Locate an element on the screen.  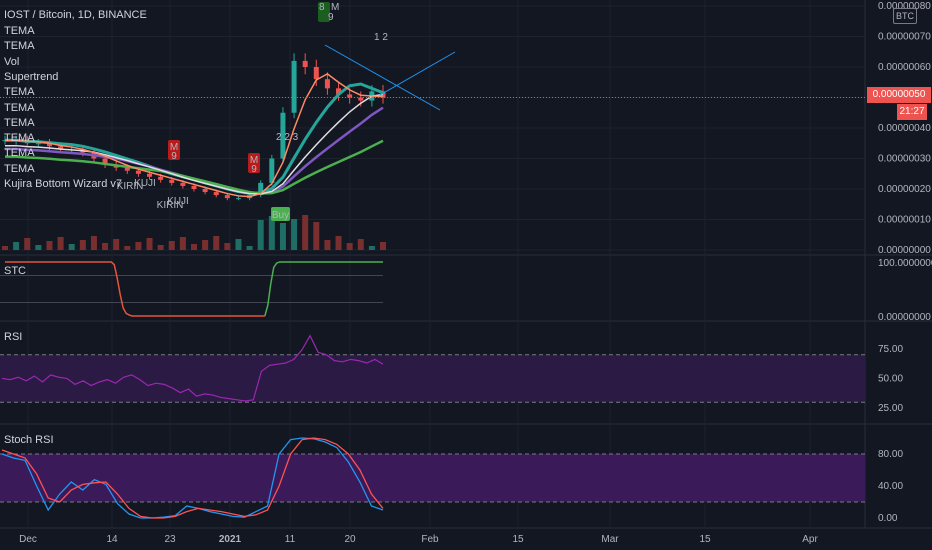
date-tick-label: Dec is located at coordinates (28, 539).